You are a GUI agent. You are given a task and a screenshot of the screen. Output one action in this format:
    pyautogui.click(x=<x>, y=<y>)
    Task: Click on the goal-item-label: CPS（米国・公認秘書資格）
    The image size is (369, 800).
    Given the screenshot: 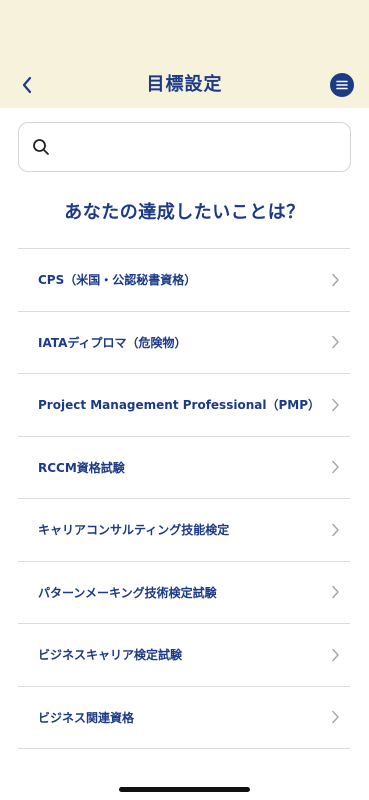 What is the action you would take?
    pyautogui.click(x=117, y=280)
    